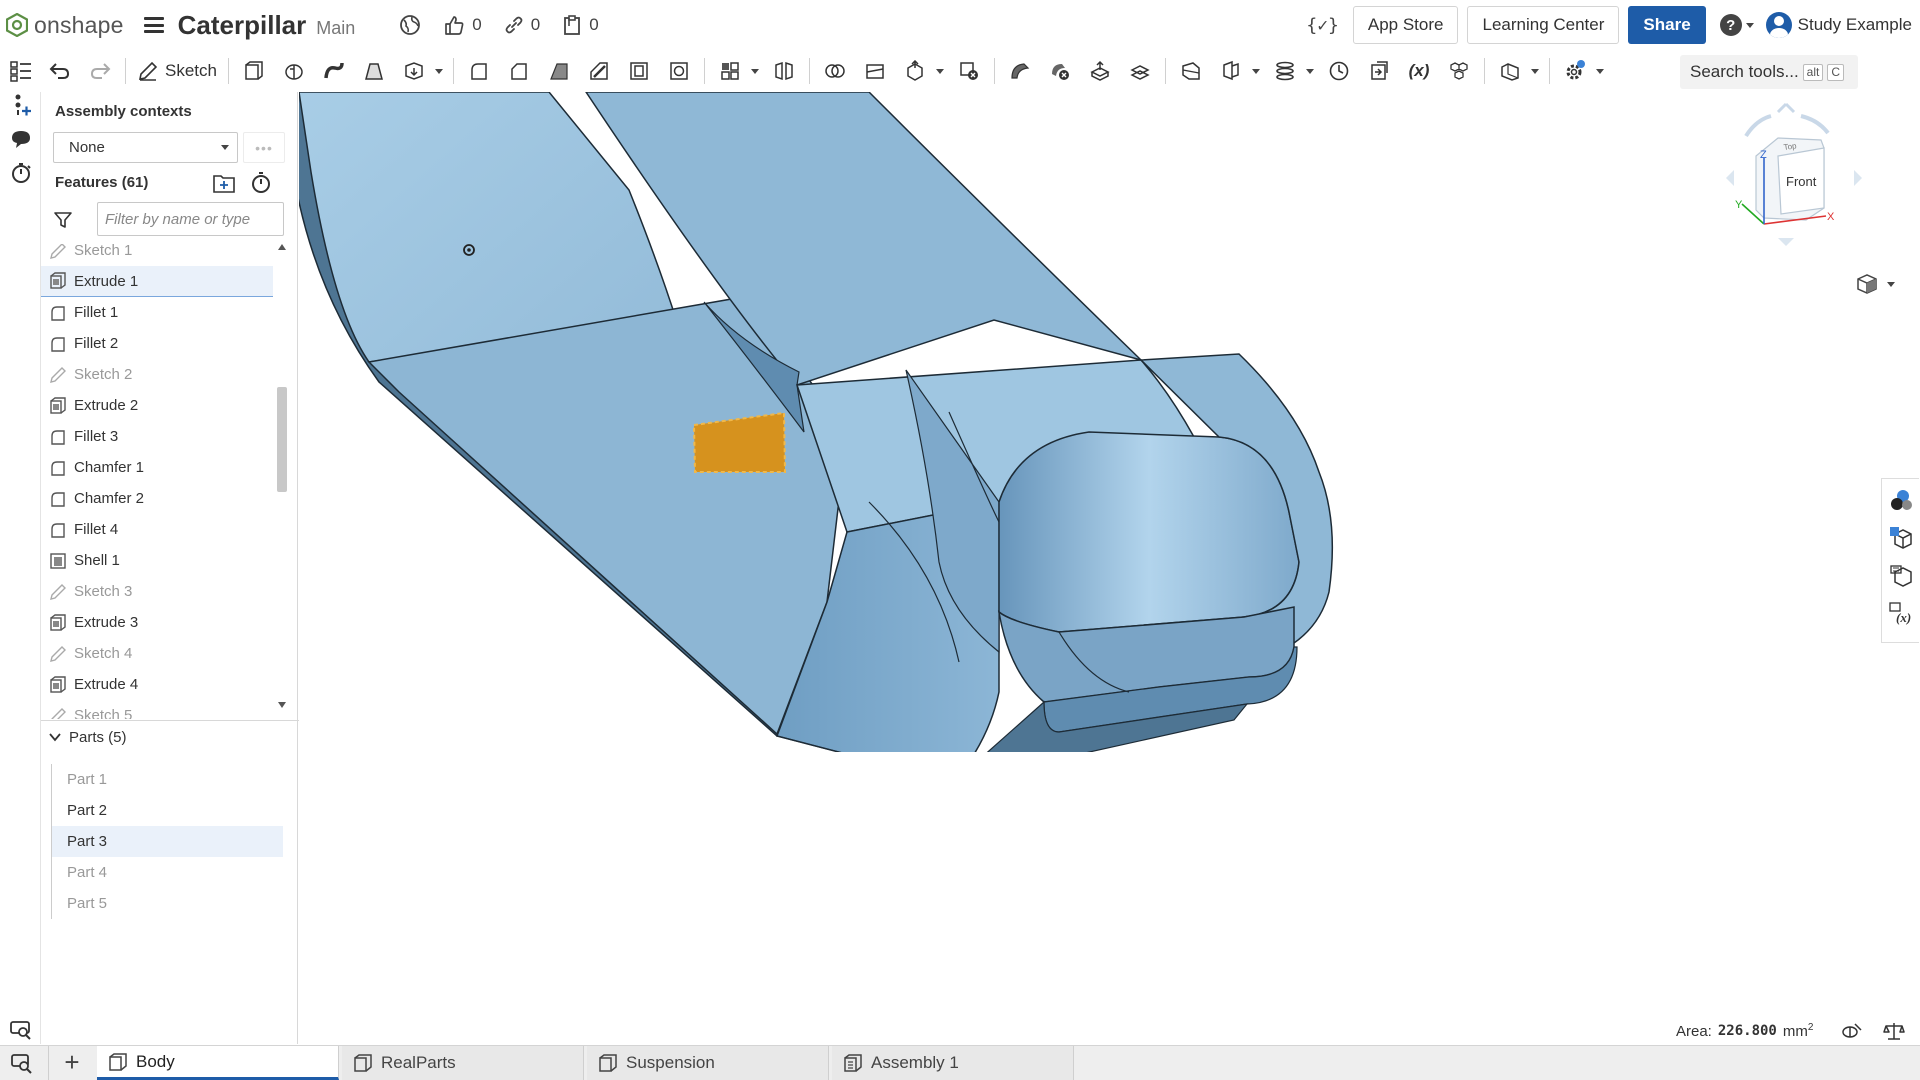 The width and height of the screenshot is (1920, 1080). What do you see at coordinates (157, 436) in the screenshot?
I see `feature-item: Fillet 3` at bounding box center [157, 436].